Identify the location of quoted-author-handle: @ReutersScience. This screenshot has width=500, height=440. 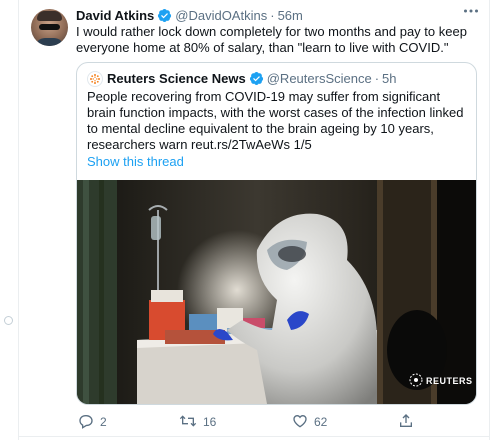
(319, 78).